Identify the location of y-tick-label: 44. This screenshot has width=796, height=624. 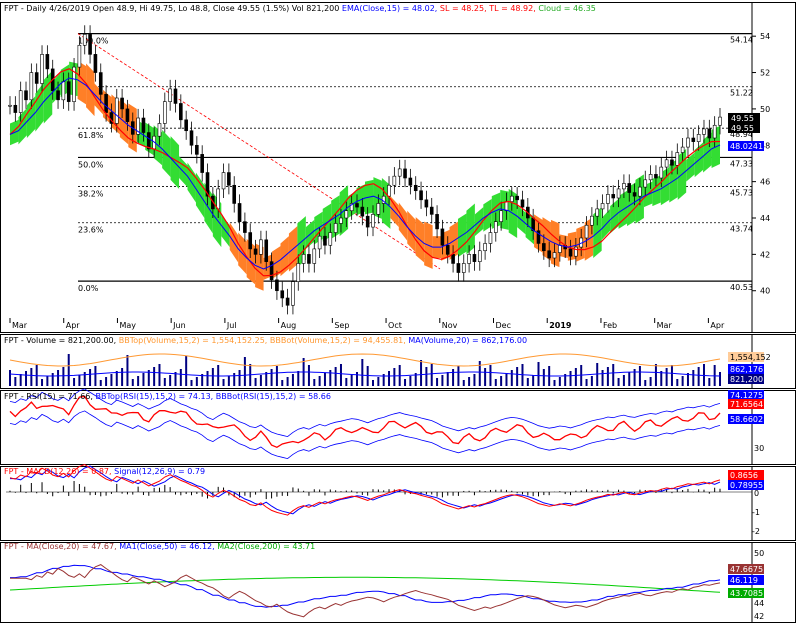
(765, 218).